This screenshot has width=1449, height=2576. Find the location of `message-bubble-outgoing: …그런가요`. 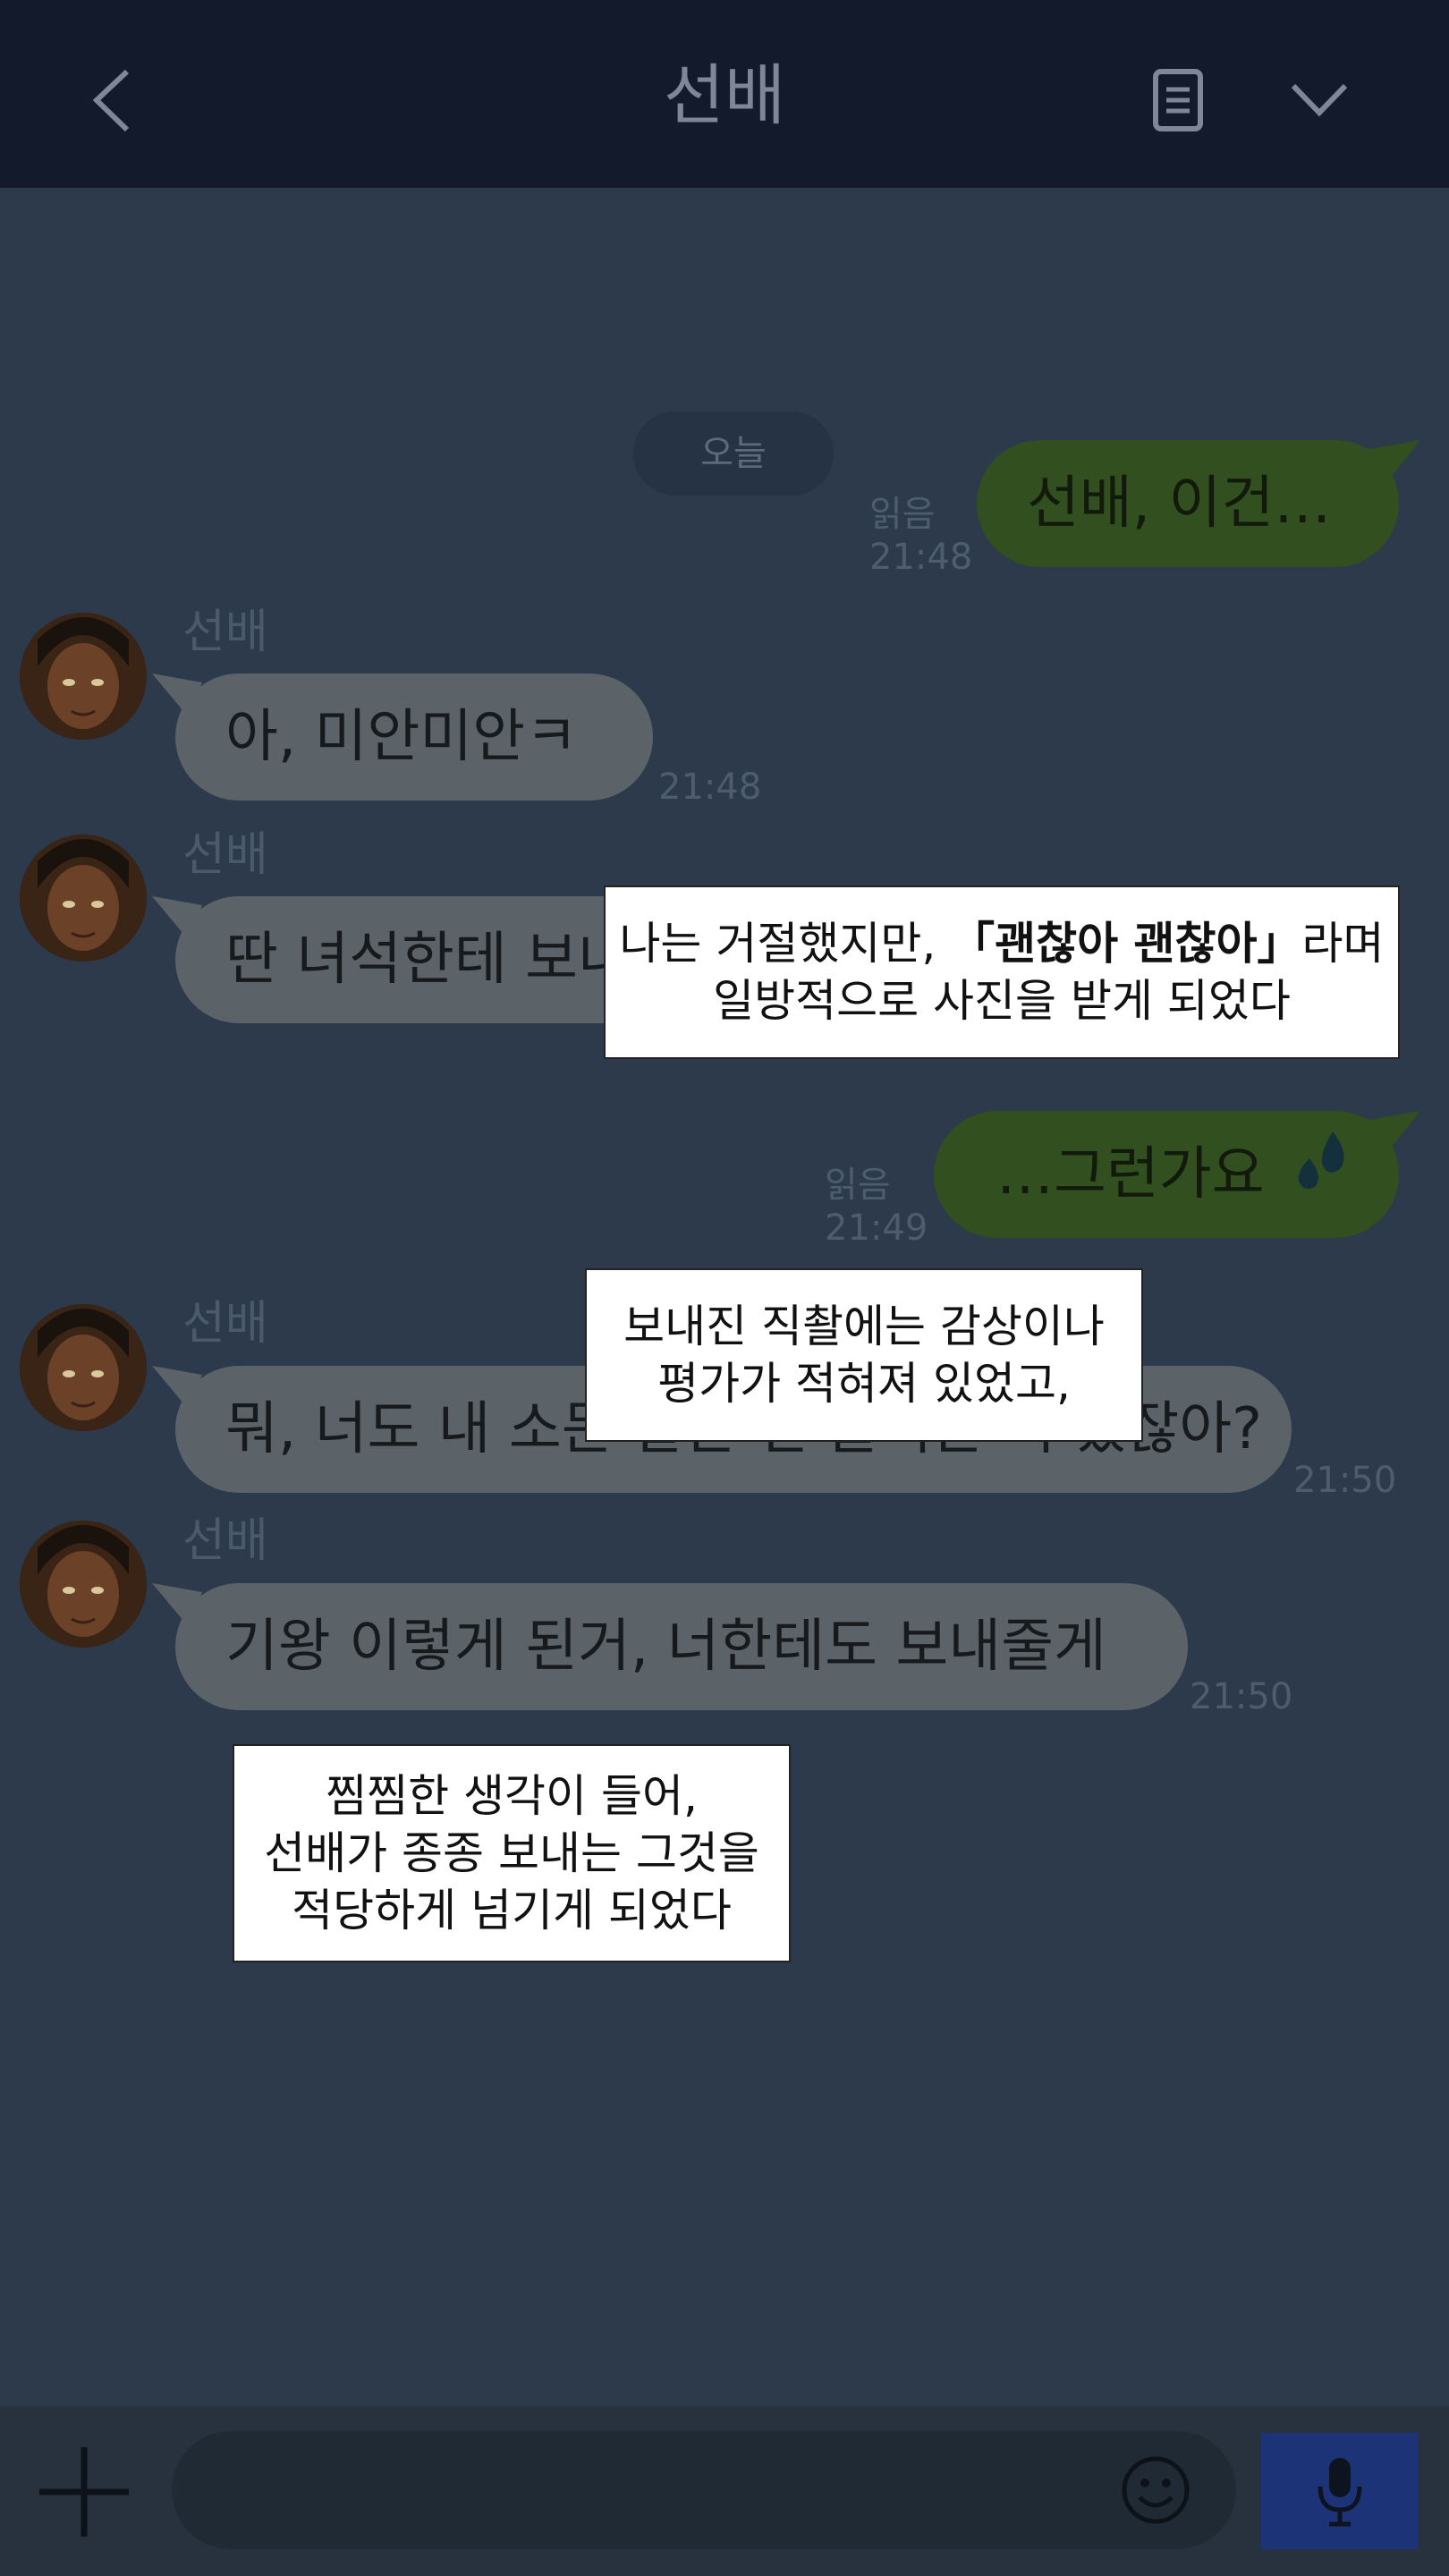

message-bubble-outgoing: …그런가요 is located at coordinates (1166, 1174).